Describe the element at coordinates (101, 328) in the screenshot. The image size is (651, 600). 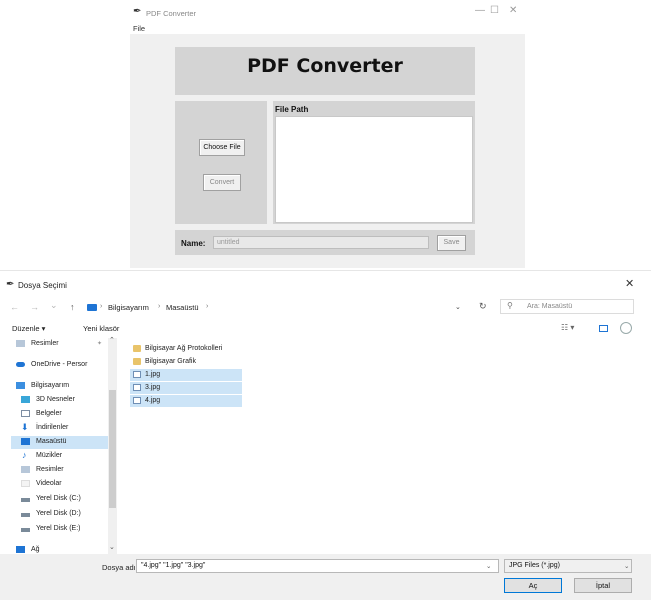
I see `new-folder-button: Yeni klasör` at that location.